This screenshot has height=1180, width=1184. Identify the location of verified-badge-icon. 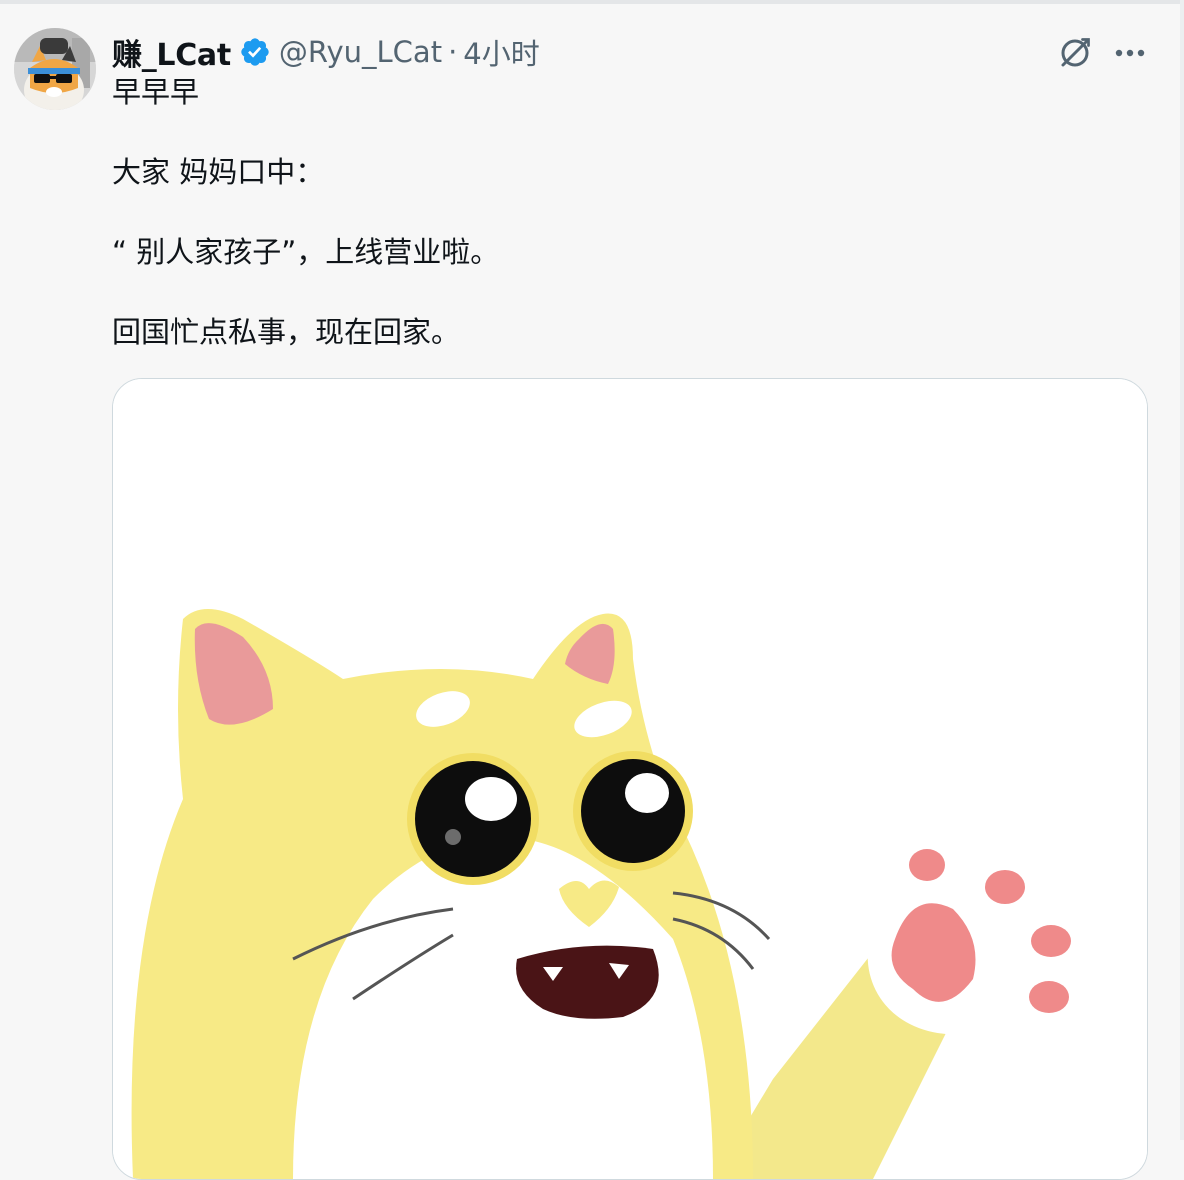
(255, 52).